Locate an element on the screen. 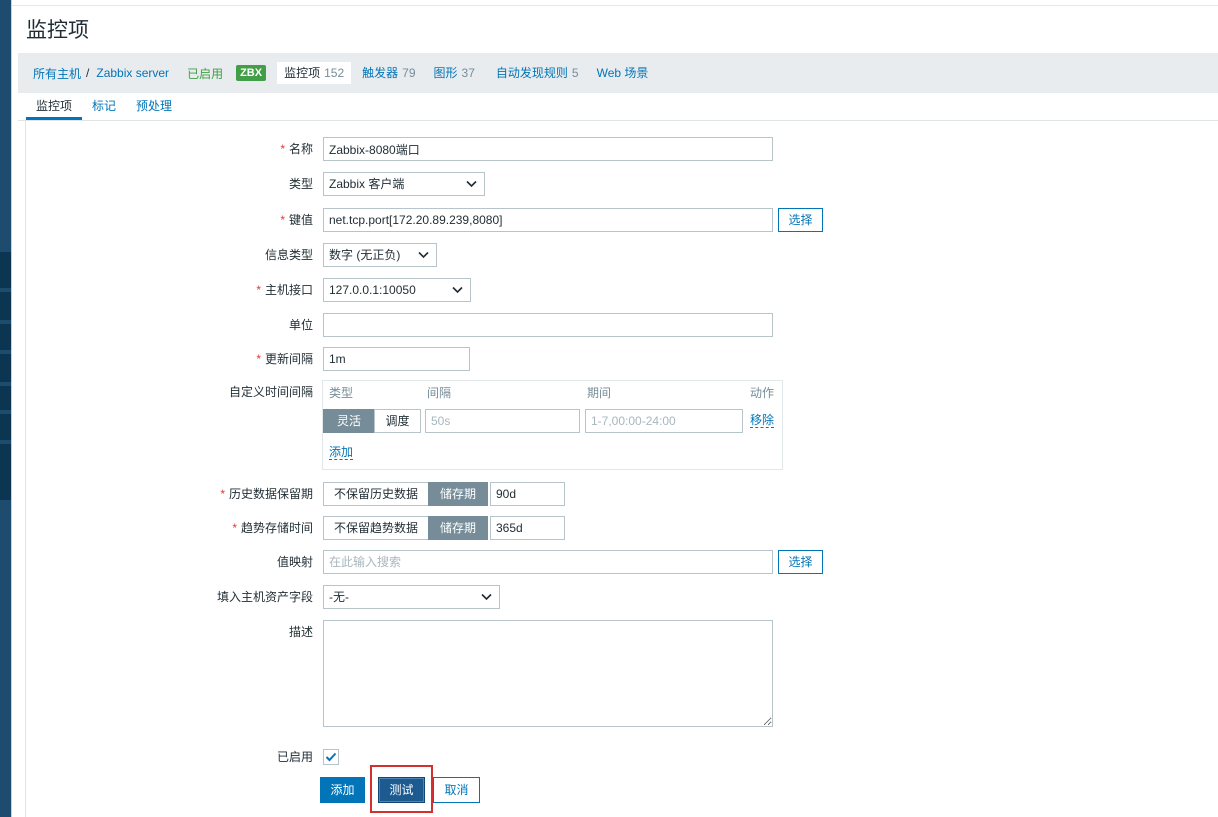  delay-input is located at coordinates (396, 359).